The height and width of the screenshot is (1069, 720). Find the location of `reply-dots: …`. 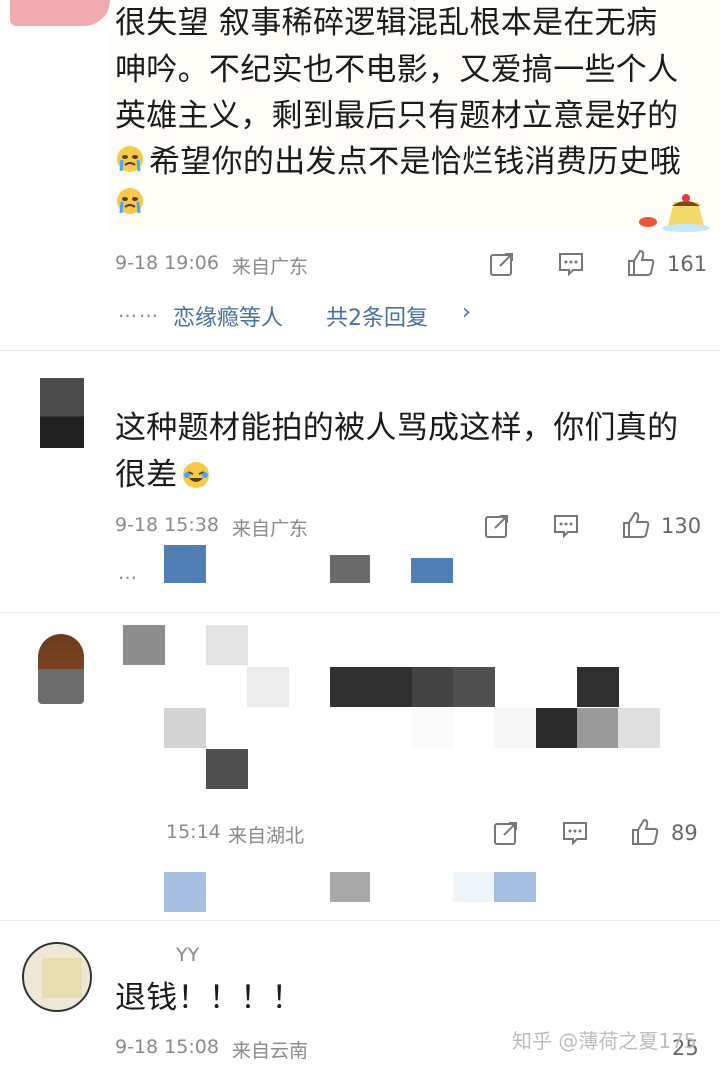

reply-dots: … is located at coordinates (128, 573).